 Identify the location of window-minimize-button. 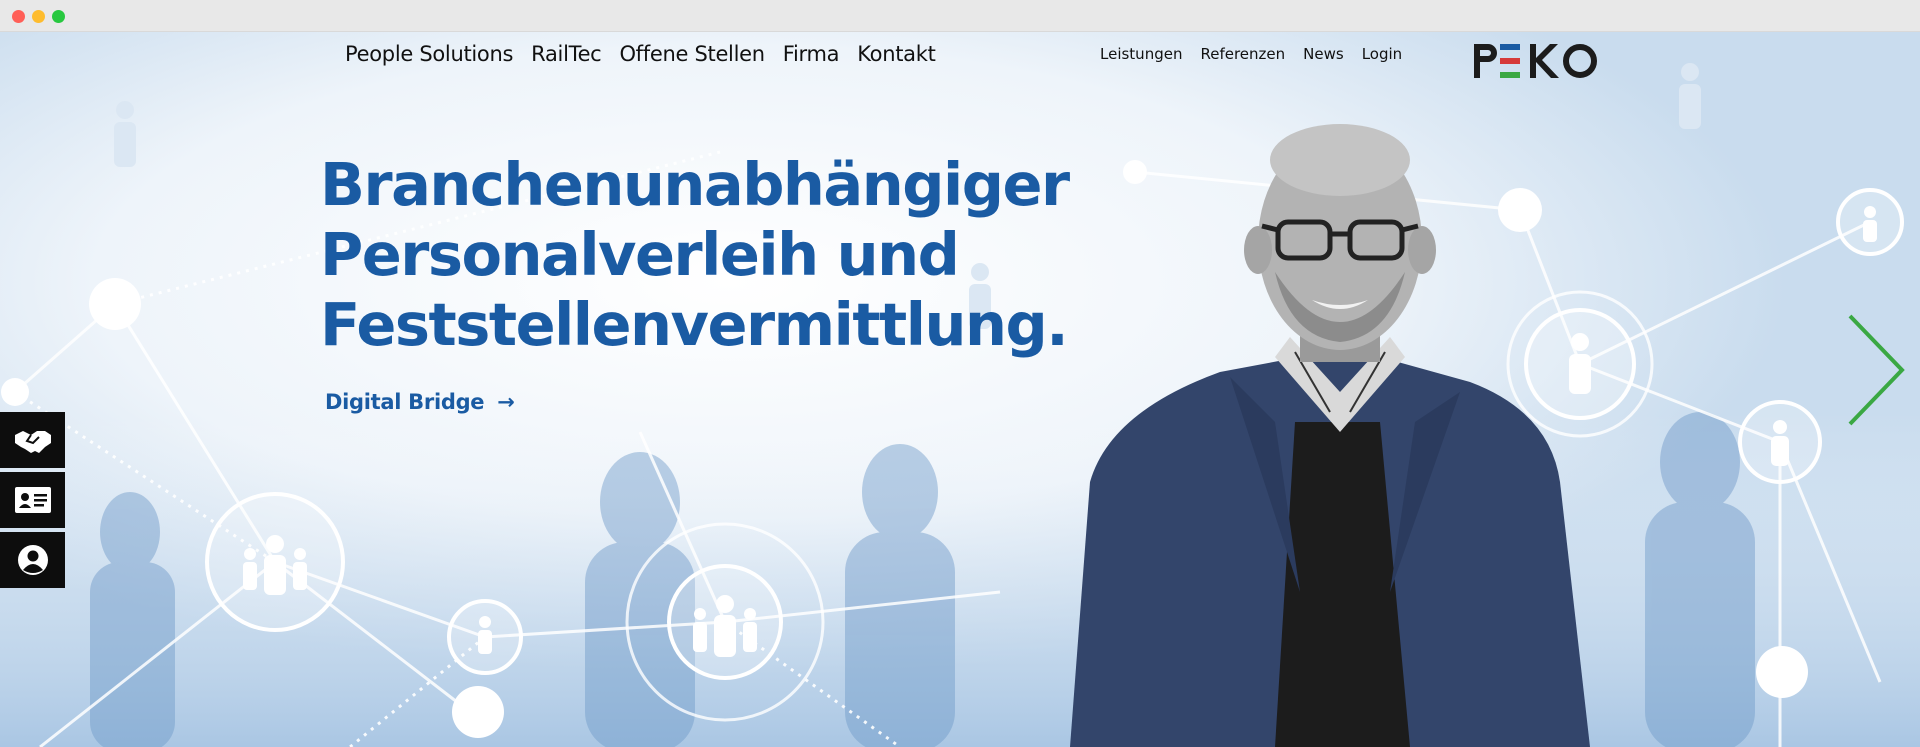
(38, 16).